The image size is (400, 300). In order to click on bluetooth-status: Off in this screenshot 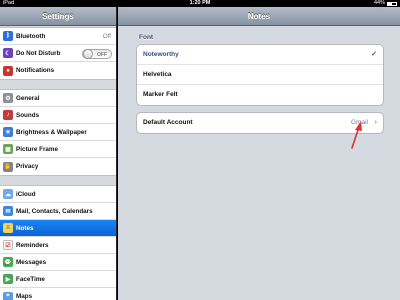, I will do `click(106, 36)`.